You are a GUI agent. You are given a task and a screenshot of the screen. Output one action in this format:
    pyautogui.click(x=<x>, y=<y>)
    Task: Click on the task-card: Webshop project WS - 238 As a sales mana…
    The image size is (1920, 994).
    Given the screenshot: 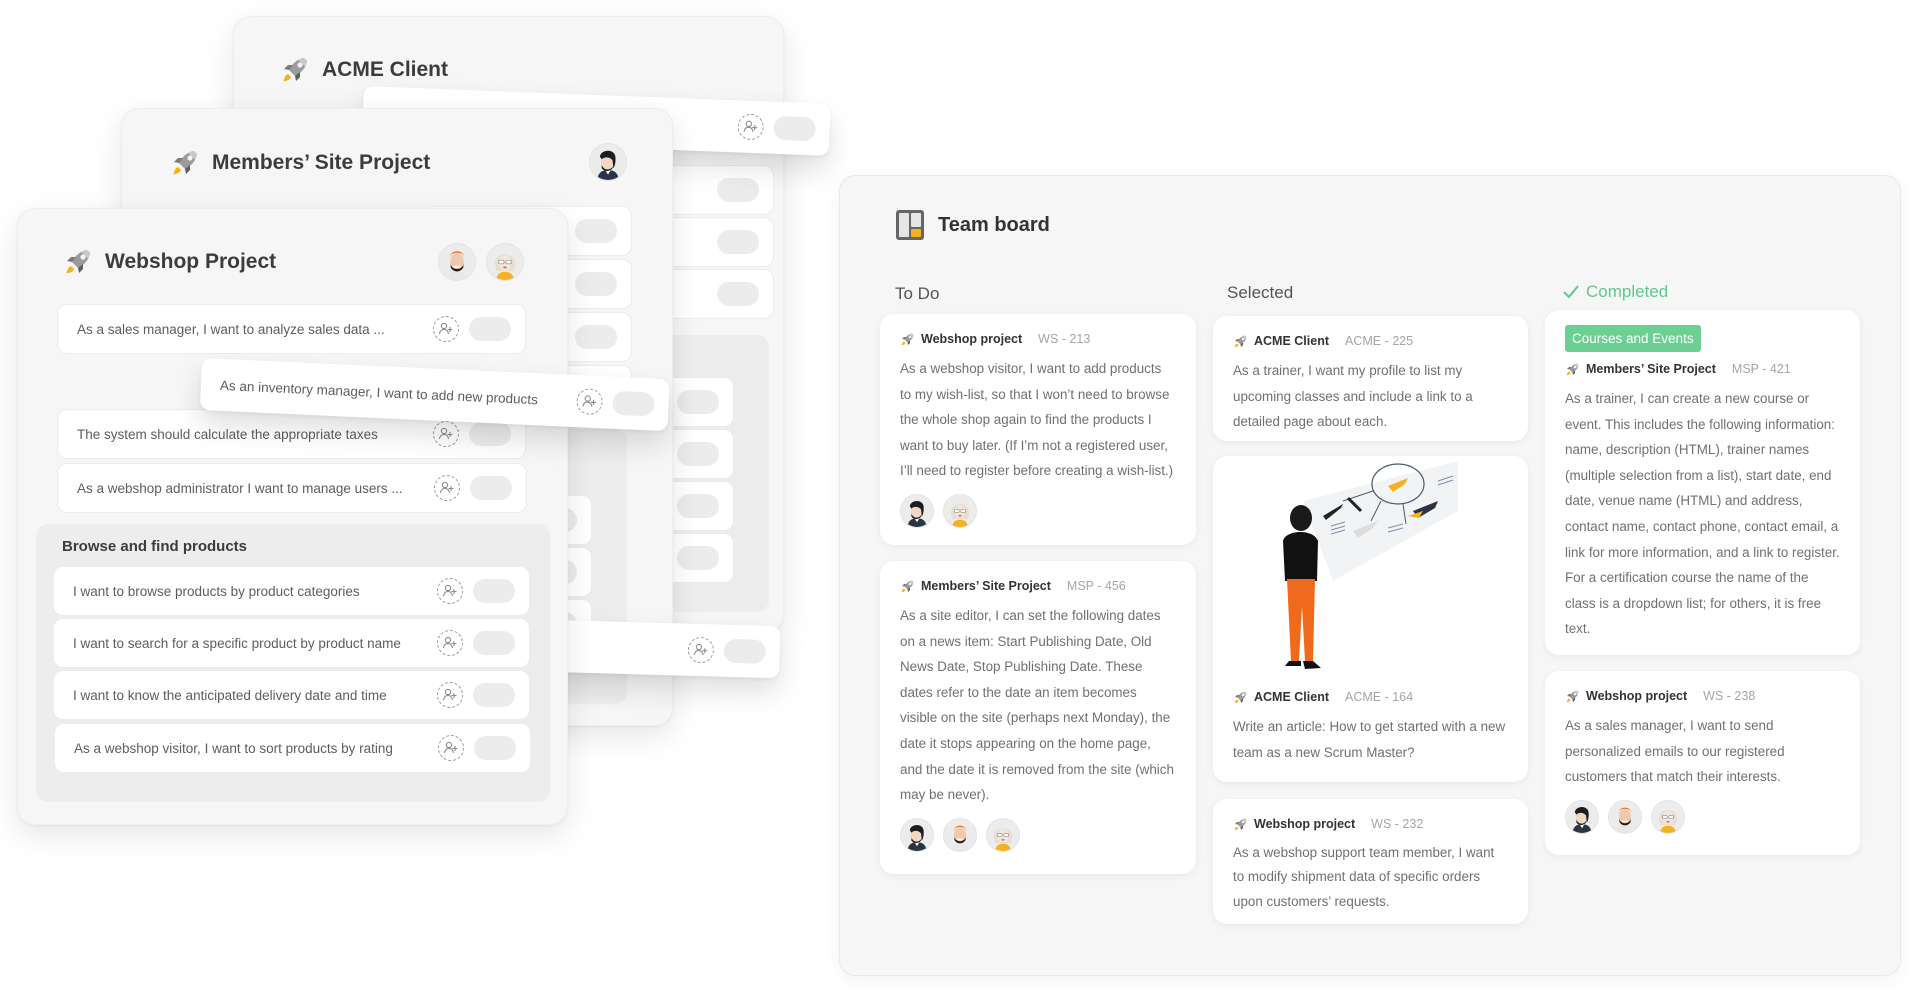 What is the action you would take?
    pyautogui.click(x=1702, y=763)
    